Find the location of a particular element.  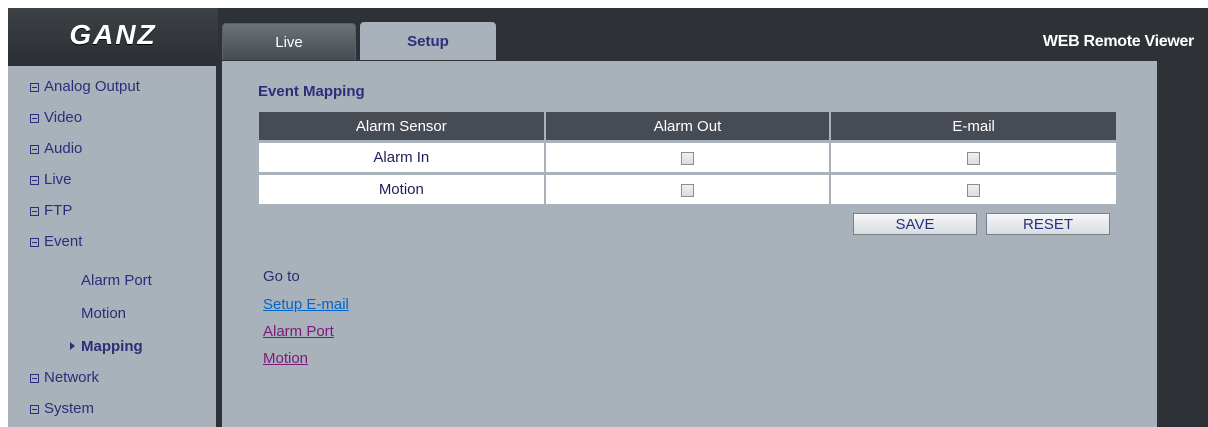

sidebar-subitem-motion: Motion is located at coordinates (103, 313).